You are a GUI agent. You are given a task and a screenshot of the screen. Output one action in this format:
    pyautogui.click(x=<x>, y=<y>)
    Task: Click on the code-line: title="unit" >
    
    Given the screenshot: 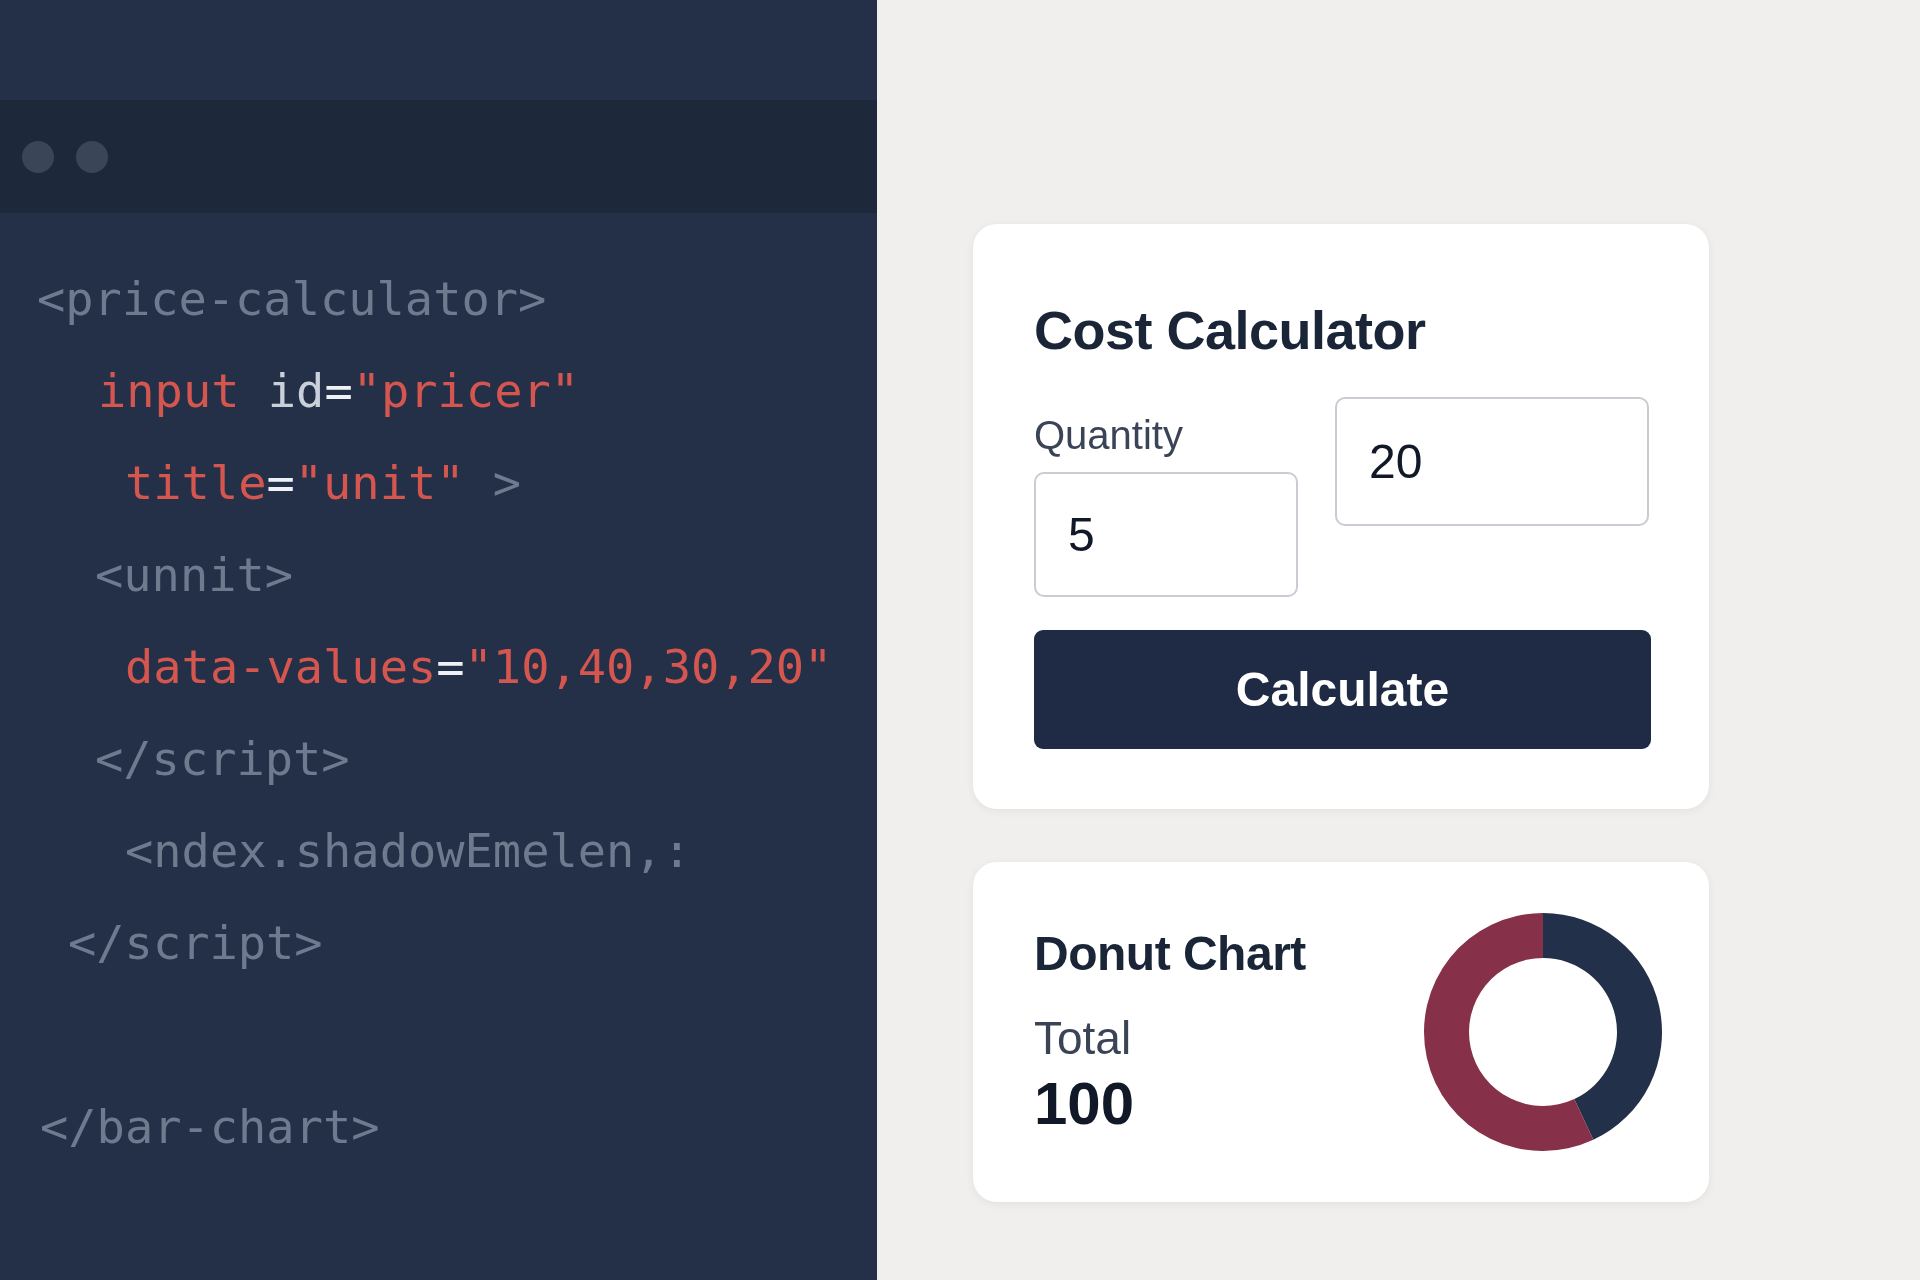 What is the action you would take?
    pyautogui.click(x=323, y=482)
    